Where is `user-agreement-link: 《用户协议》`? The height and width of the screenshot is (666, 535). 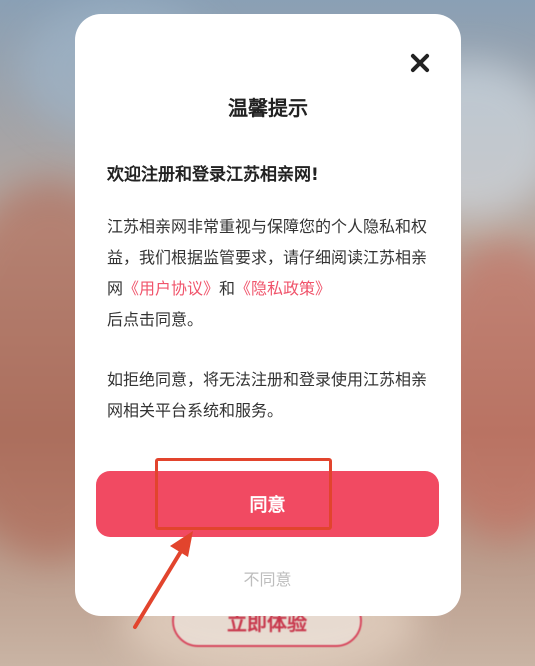 user-agreement-link: 《用户协议》 is located at coordinates (171, 288).